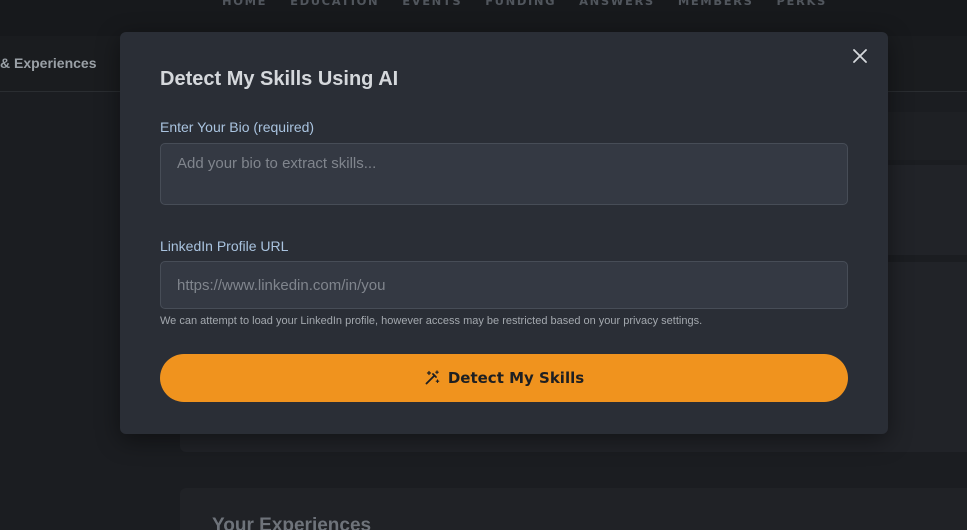 Image resolution: width=967 pixels, height=530 pixels. I want to click on modal-title: Detect My Skills Using AI, so click(279, 79).